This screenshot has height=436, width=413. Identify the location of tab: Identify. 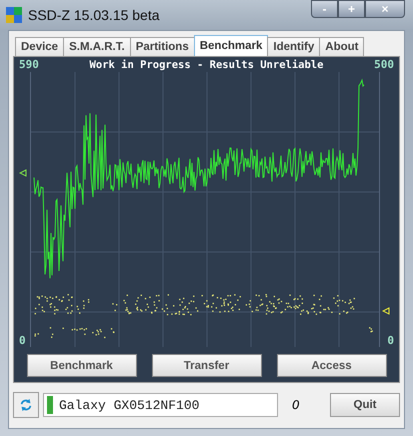
(293, 46).